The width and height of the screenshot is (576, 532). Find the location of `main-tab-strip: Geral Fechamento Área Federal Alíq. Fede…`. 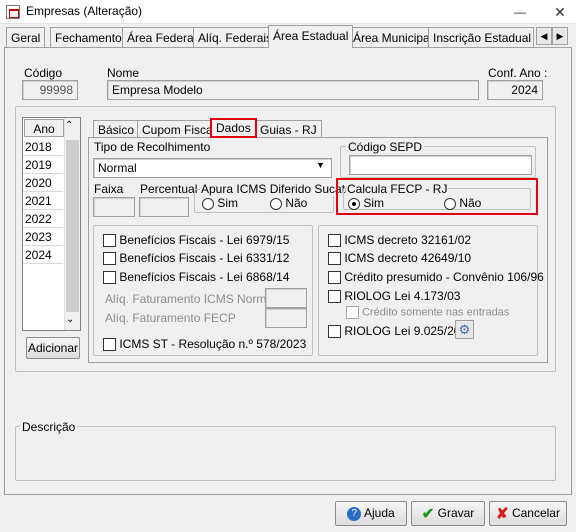

main-tab-strip: Geral Fechamento Área Federal Alíq. Fede… is located at coordinates (289, 36).